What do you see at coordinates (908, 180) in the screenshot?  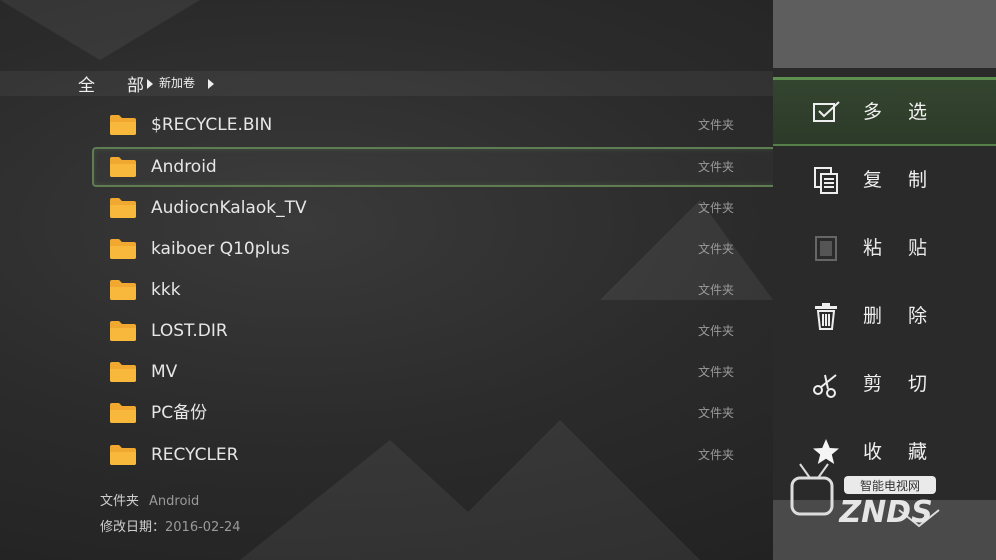 I see `menu-label: 复制` at bounding box center [908, 180].